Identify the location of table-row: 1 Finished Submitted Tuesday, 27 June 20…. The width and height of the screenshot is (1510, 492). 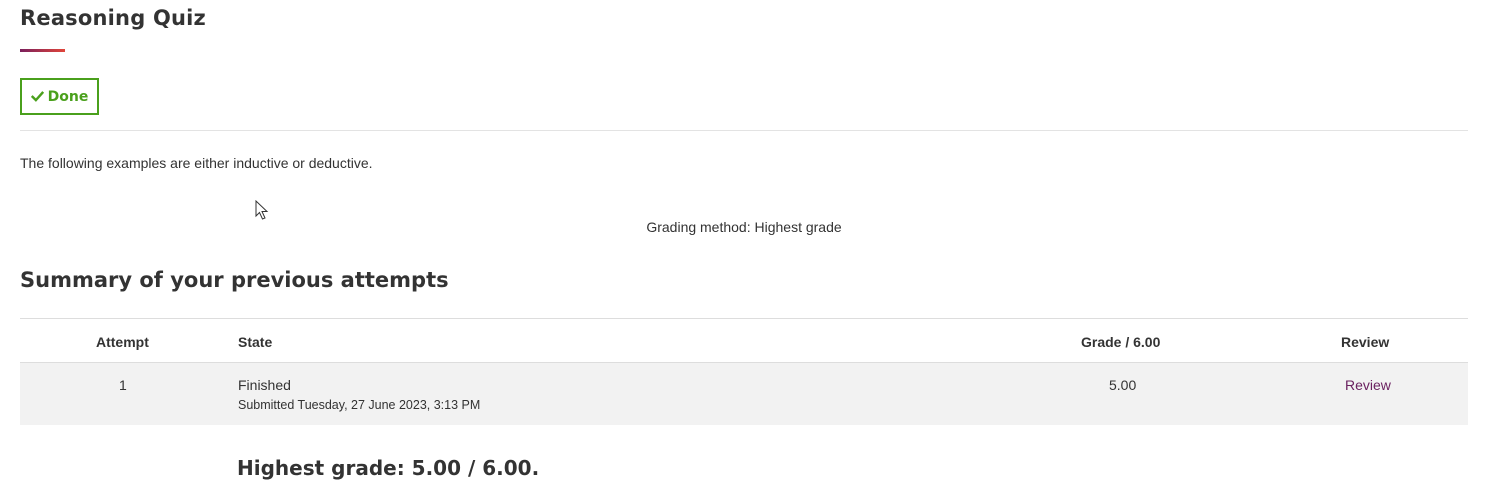
(744, 394).